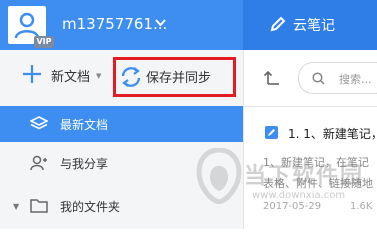  What do you see at coordinates (90, 207) in the screenshot?
I see `sidebar-item-label: 我的文件夹` at bounding box center [90, 207].